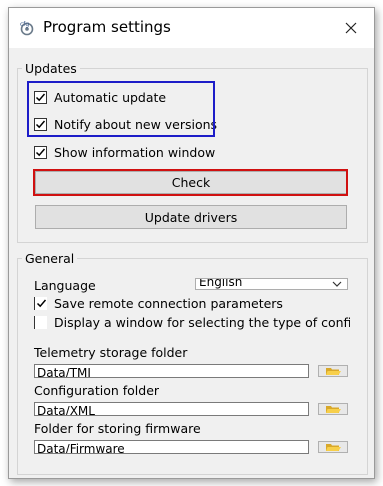 The image size is (383, 486). I want to click on firmware-browse-button, so click(333, 447).